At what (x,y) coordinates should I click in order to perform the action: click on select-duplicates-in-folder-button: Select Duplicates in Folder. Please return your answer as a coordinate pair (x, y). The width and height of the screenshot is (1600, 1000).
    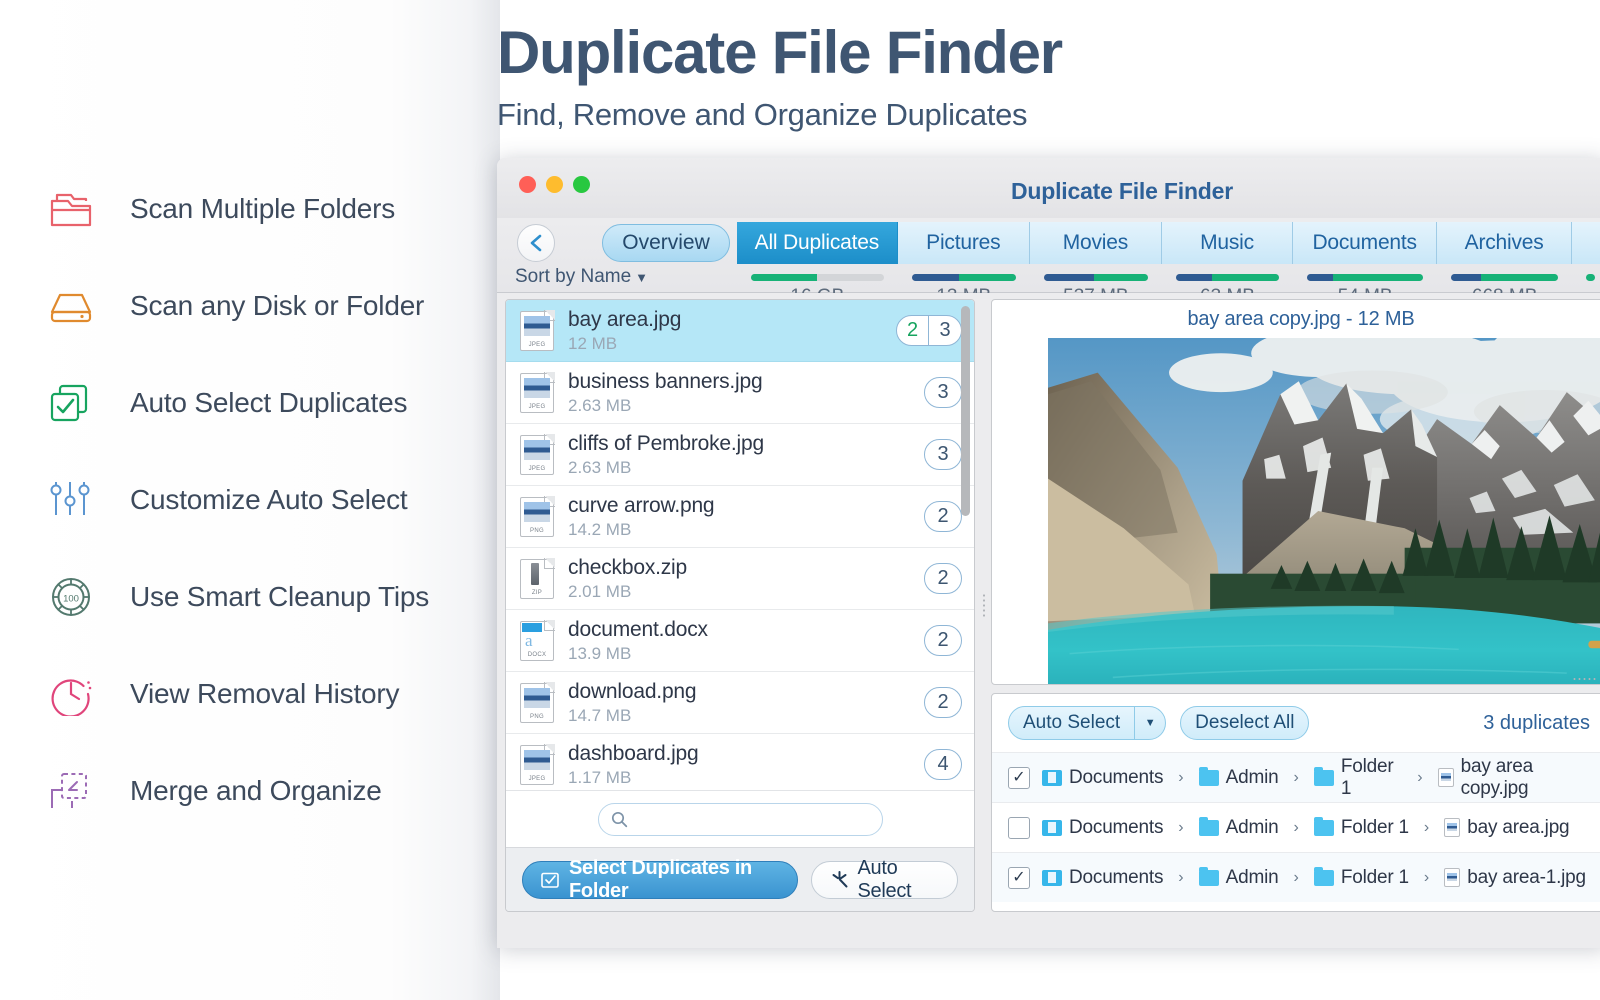
    Looking at the image, I should click on (660, 879).